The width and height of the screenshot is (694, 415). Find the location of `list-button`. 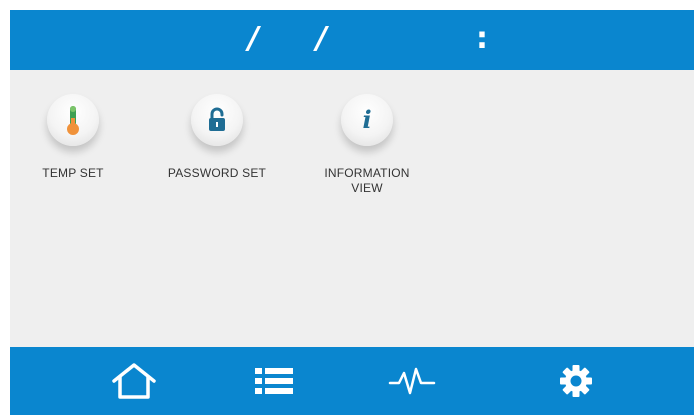

list-button is located at coordinates (274, 381).